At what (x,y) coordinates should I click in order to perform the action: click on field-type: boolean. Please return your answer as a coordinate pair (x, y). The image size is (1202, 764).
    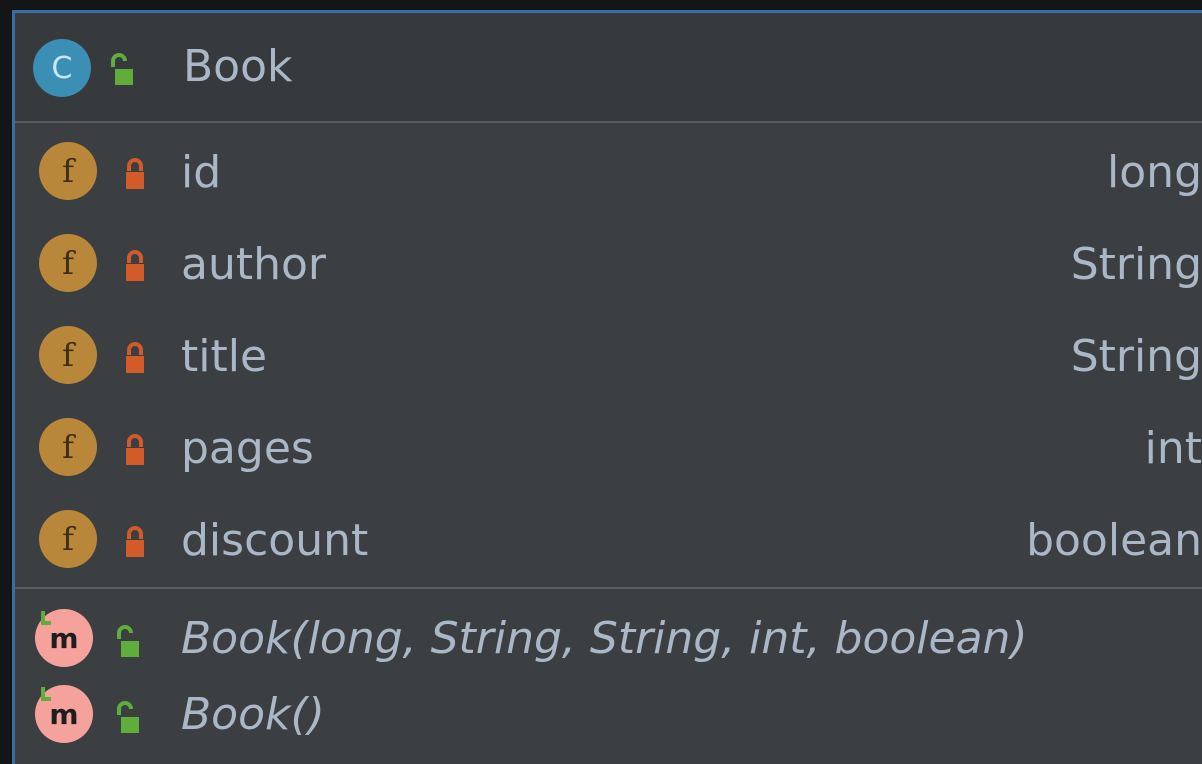
    Looking at the image, I should click on (1114, 540).